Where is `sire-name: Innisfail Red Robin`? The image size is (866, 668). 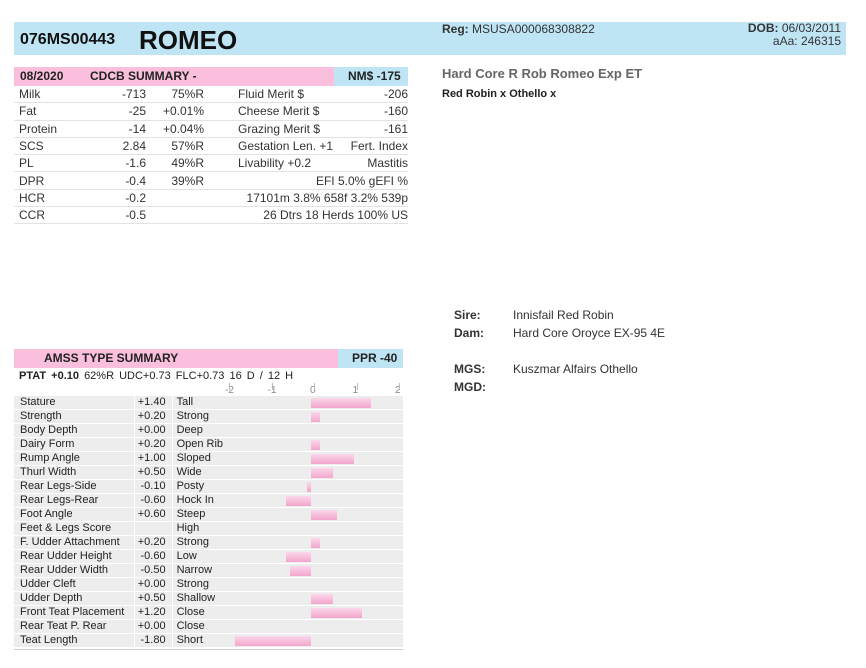 sire-name: Innisfail Red Robin is located at coordinates (563, 315).